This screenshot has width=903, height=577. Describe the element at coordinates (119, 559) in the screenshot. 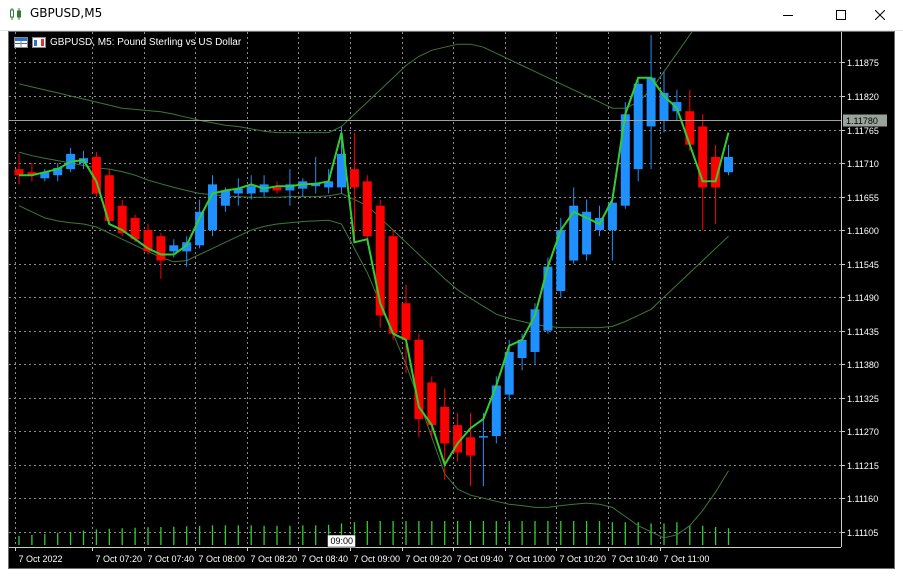

I see `x-tick-label: 7 Oct 07:20` at that location.